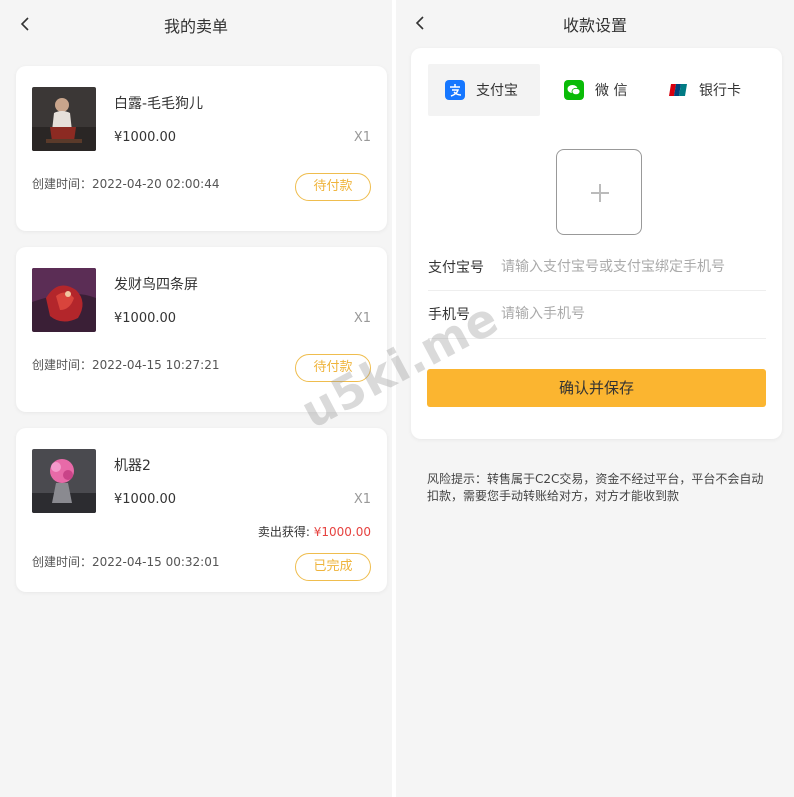 The width and height of the screenshot is (794, 797). I want to click on payment-method-tabs: 支付宝 微 信 银行卡, so click(598, 90).